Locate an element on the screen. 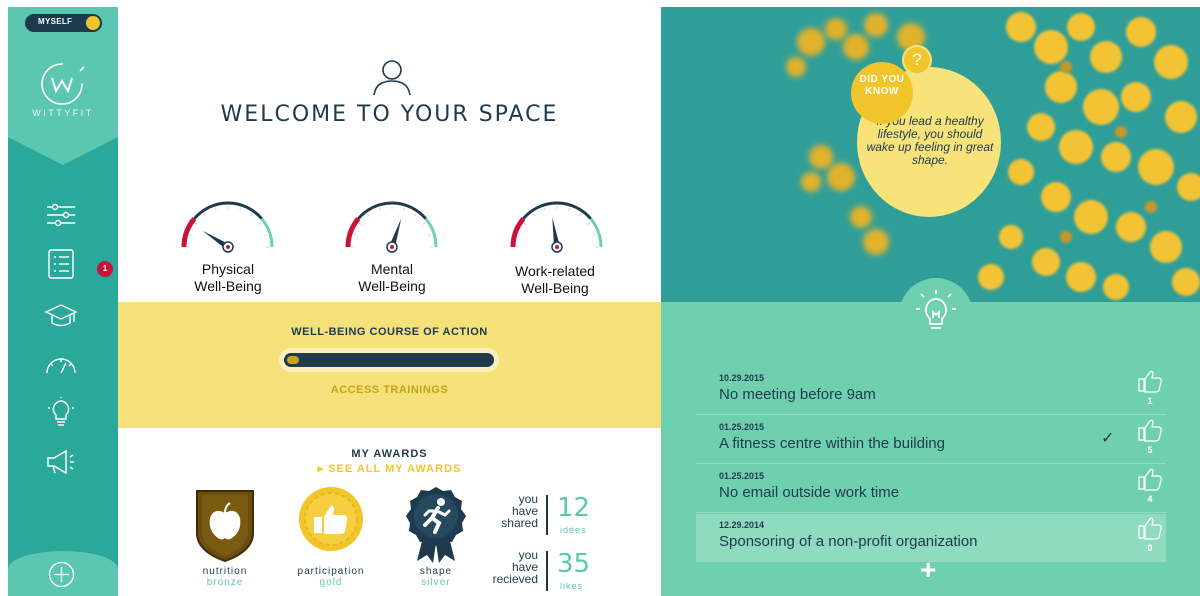 The height and width of the screenshot is (596, 1200). award-badge: nutrition bronze is located at coordinates (225, 540).